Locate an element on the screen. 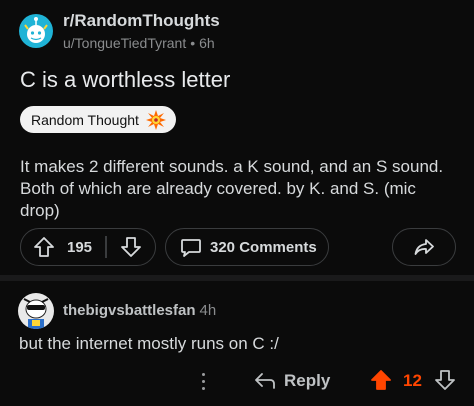 The width and height of the screenshot is (474, 406). post-score: 195 is located at coordinates (80, 247).